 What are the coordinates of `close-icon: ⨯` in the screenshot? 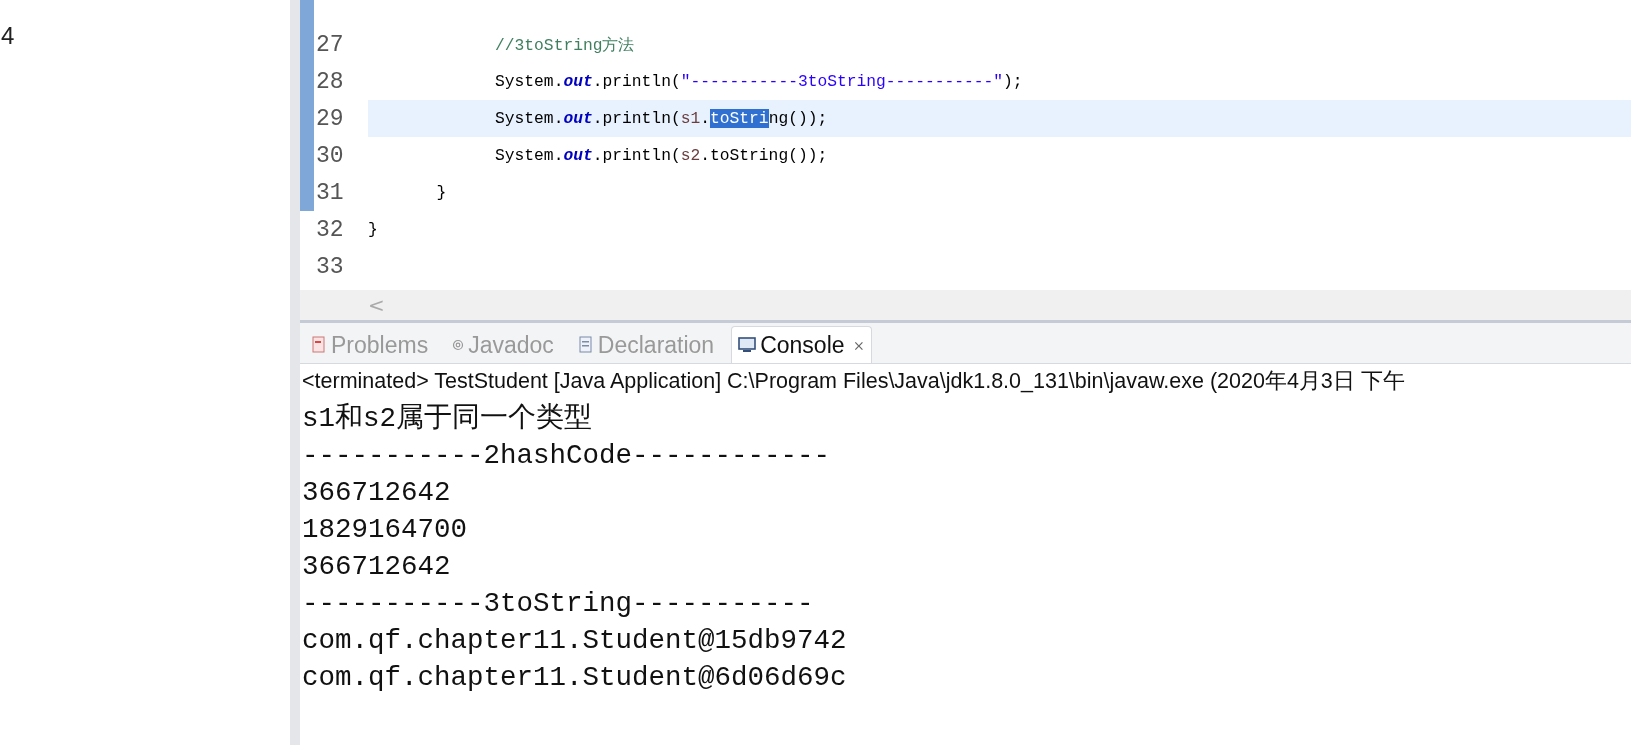 It's located at (858, 345).